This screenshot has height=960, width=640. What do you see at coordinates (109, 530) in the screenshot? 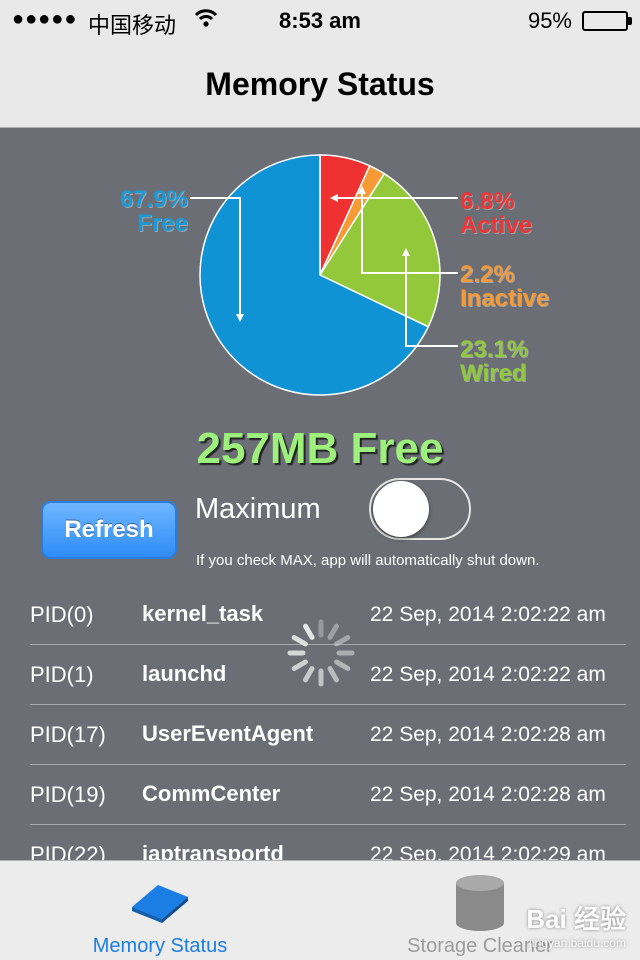
I see `refresh-button: Refresh` at bounding box center [109, 530].